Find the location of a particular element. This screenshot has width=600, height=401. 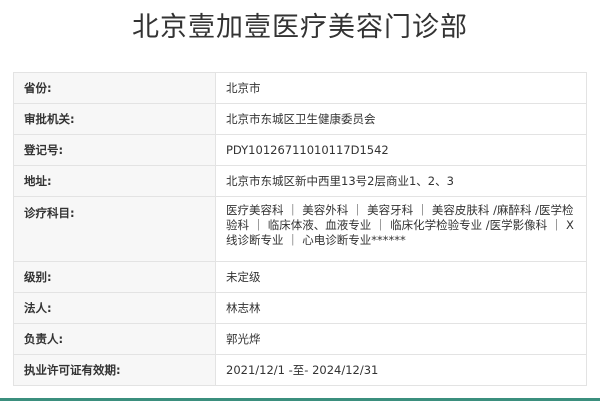

table-row-level: 级别: 未定级 is located at coordinates (300, 277).